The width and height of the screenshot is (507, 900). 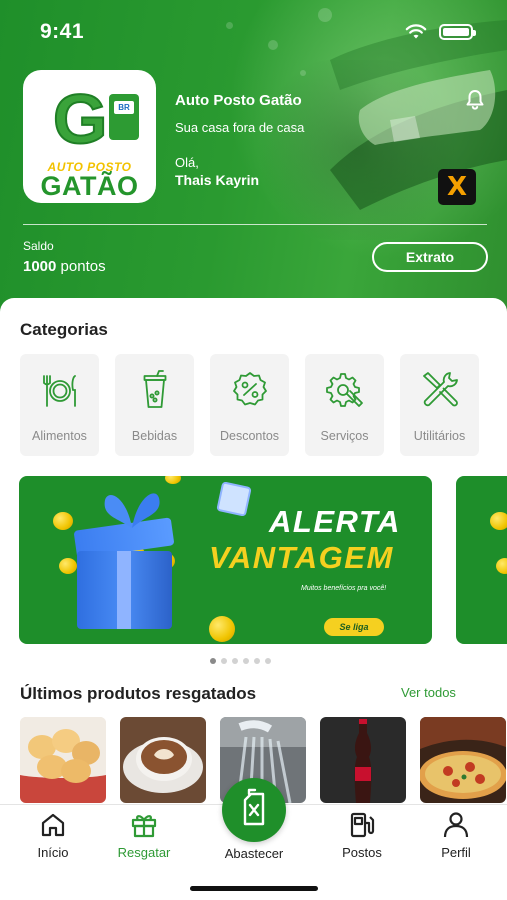 I want to click on bell-icon, so click(x=475, y=100).